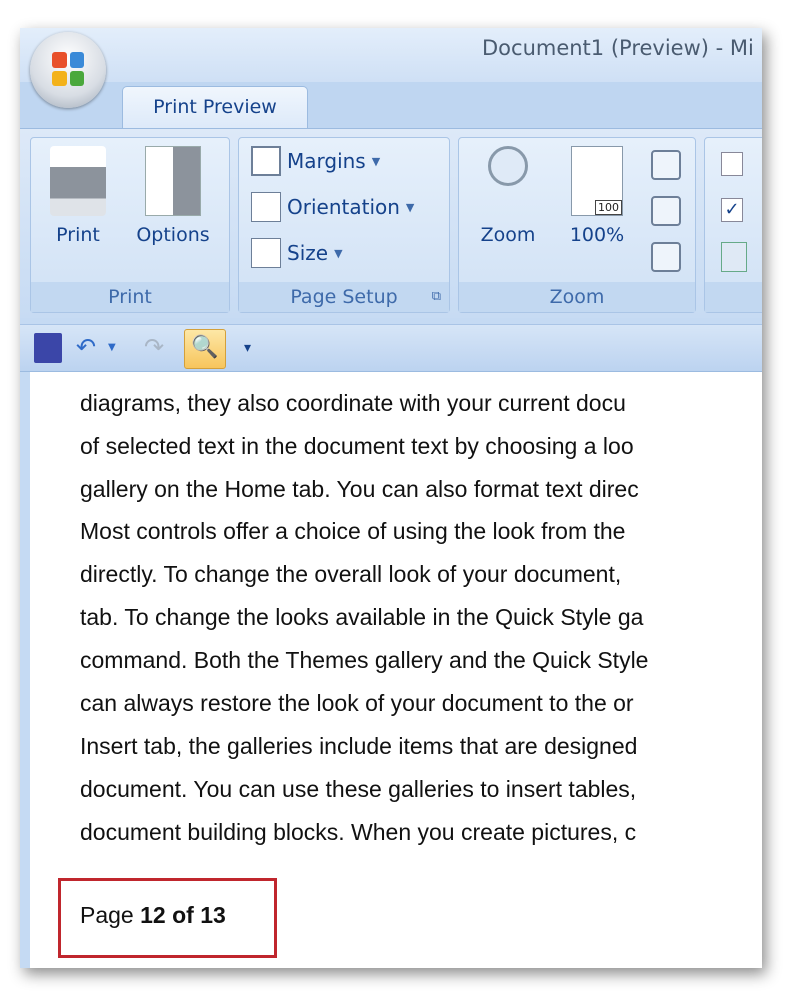  Describe the element at coordinates (508, 166) in the screenshot. I see `magnifier-icon` at that location.